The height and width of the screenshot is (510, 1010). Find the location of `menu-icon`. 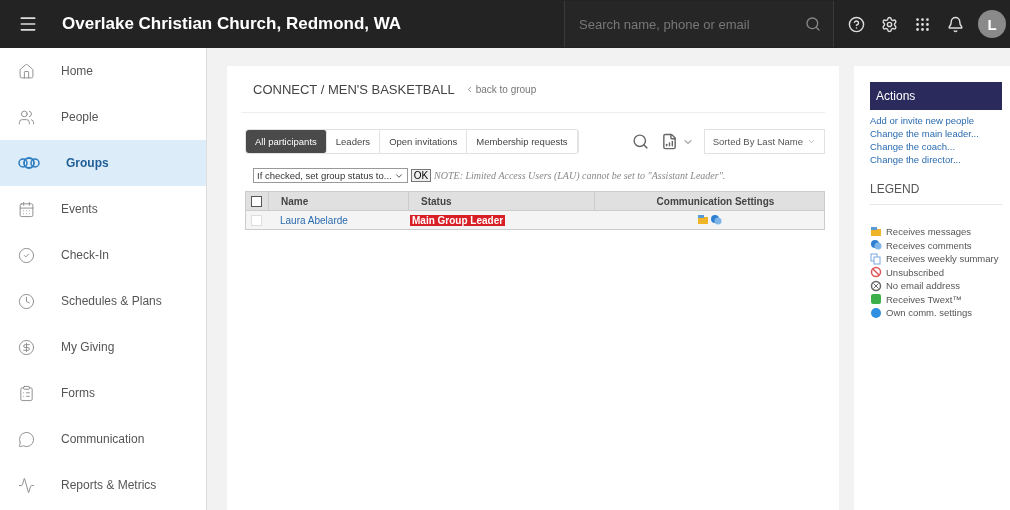

menu-icon is located at coordinates (28, 24).